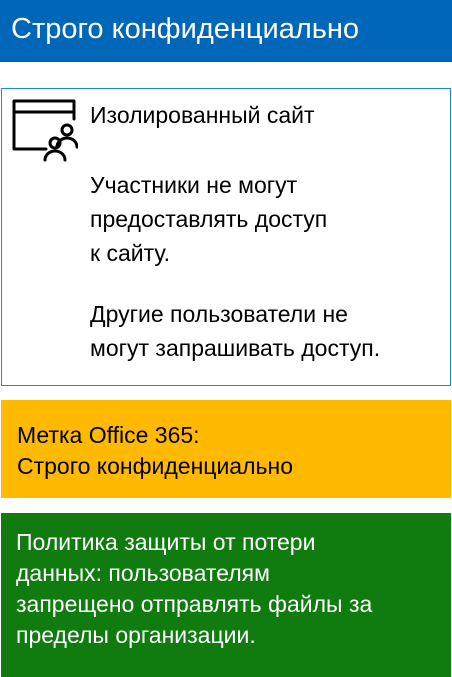 The image size is (452, 677). What do you see at coordinates (194, 185) in the screenshot?
I see `site-sharing-note-line: Участники не могут` at bounding box center [194, 185].